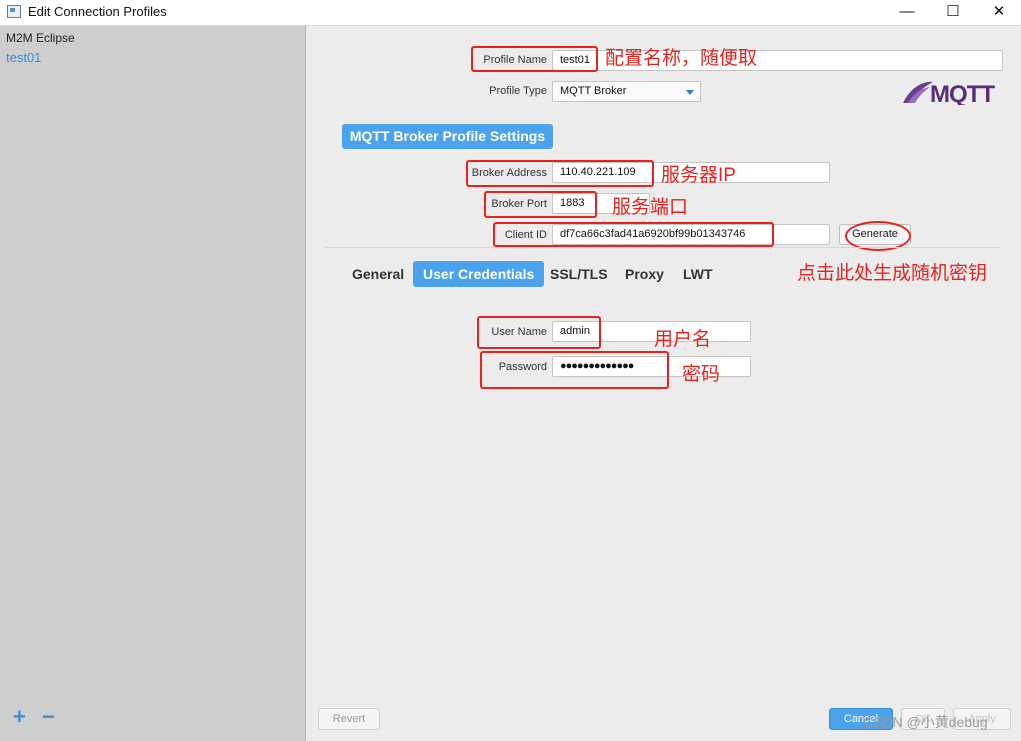  I want to click on broker-port-highlight, so click(540, 204).